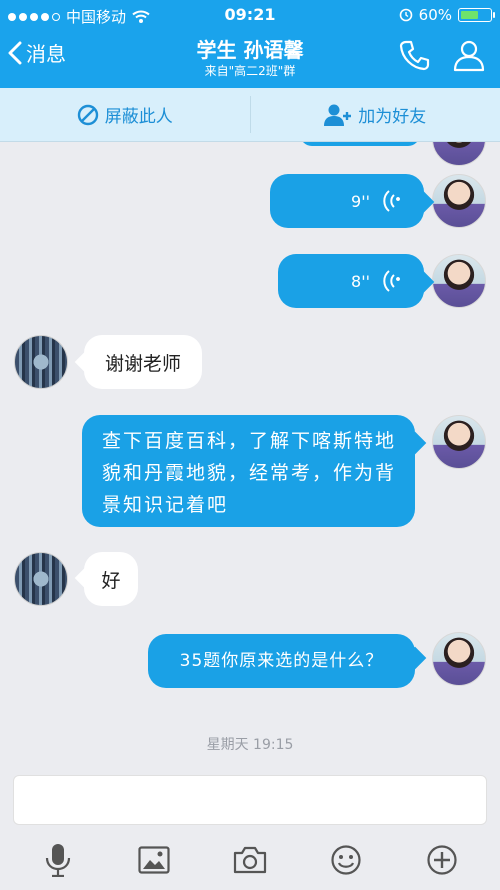 The image size is (500, 890). What do you see at coordinates (435, 15) in the screenshot?
I see `battery-percent: 60%` at bounding box center [435, 15].